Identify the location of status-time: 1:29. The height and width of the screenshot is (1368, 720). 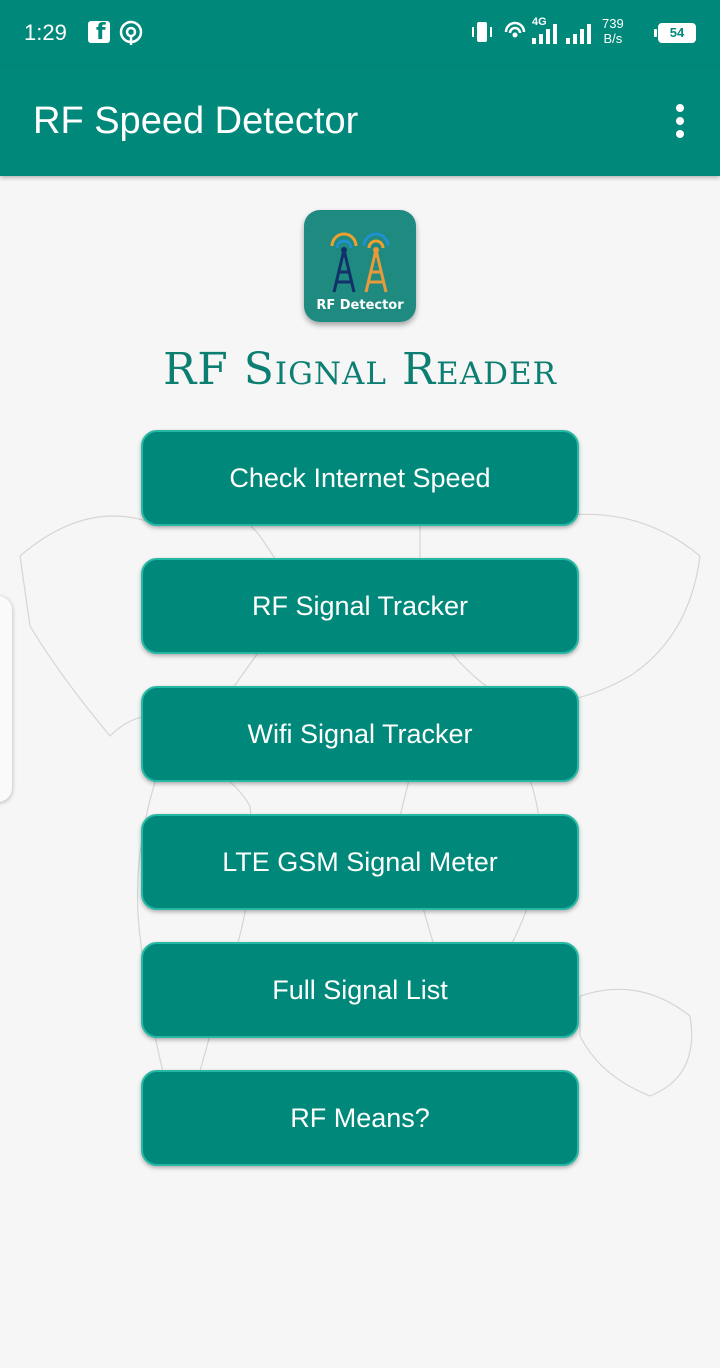
(45, 32).